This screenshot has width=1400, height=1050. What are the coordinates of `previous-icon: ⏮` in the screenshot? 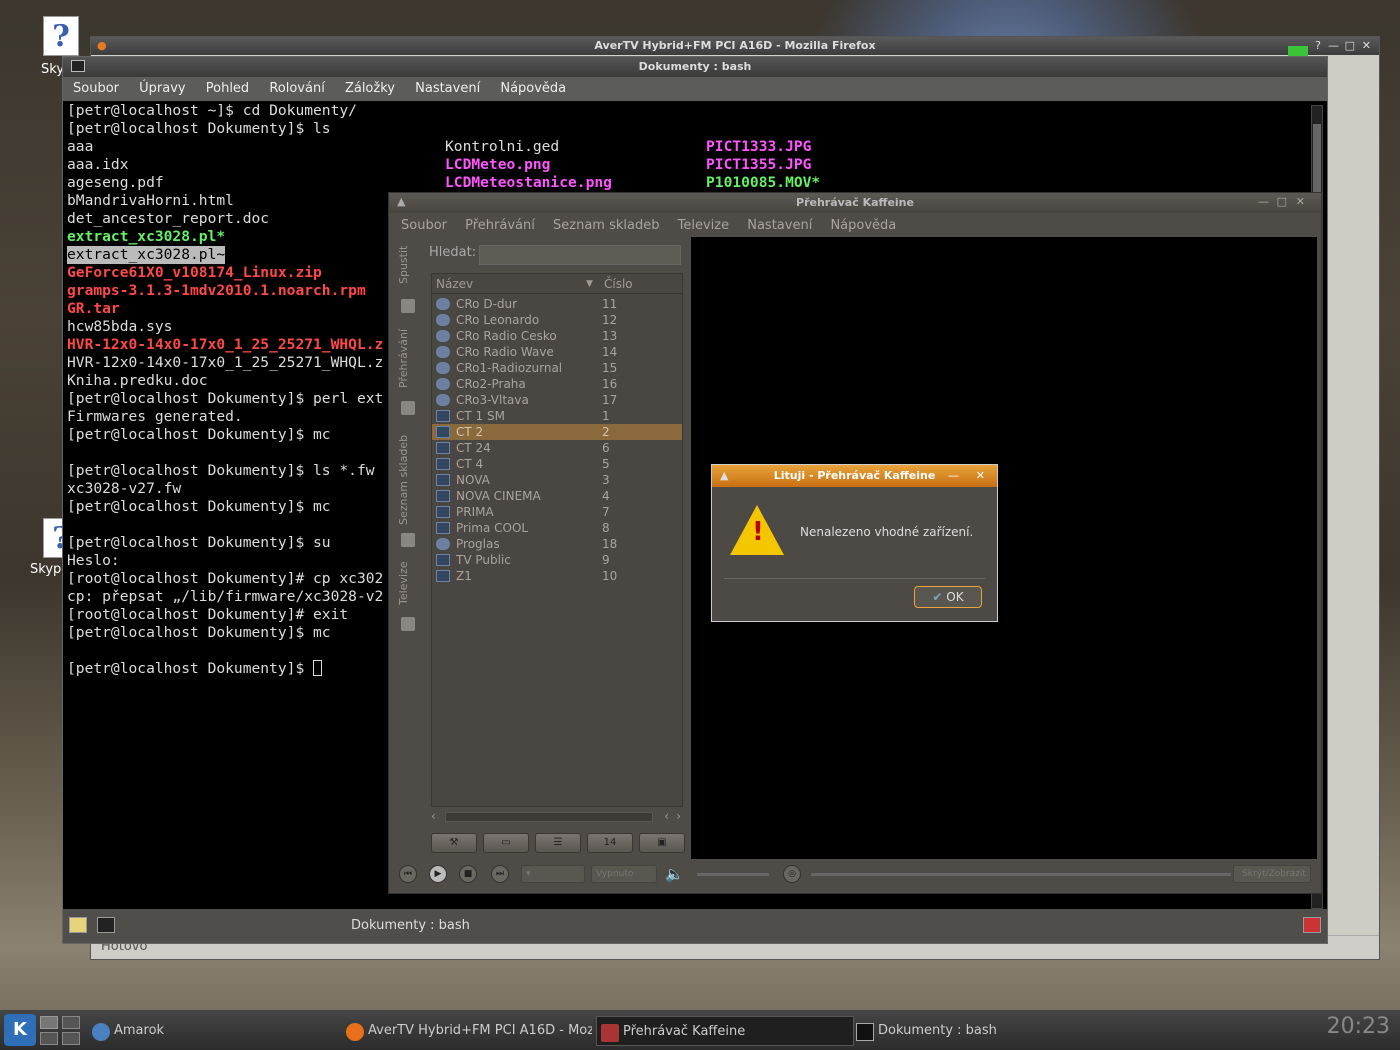 It's located at (408, 874).